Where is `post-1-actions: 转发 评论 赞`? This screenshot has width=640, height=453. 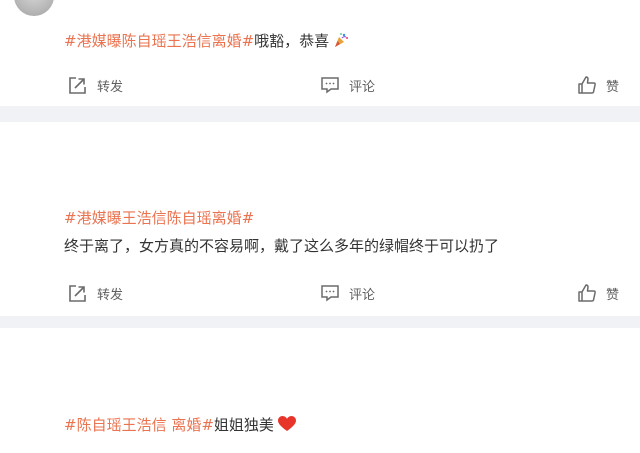 post-1-actions: 转发 评论 赞 is located at coordinates (320, 85).